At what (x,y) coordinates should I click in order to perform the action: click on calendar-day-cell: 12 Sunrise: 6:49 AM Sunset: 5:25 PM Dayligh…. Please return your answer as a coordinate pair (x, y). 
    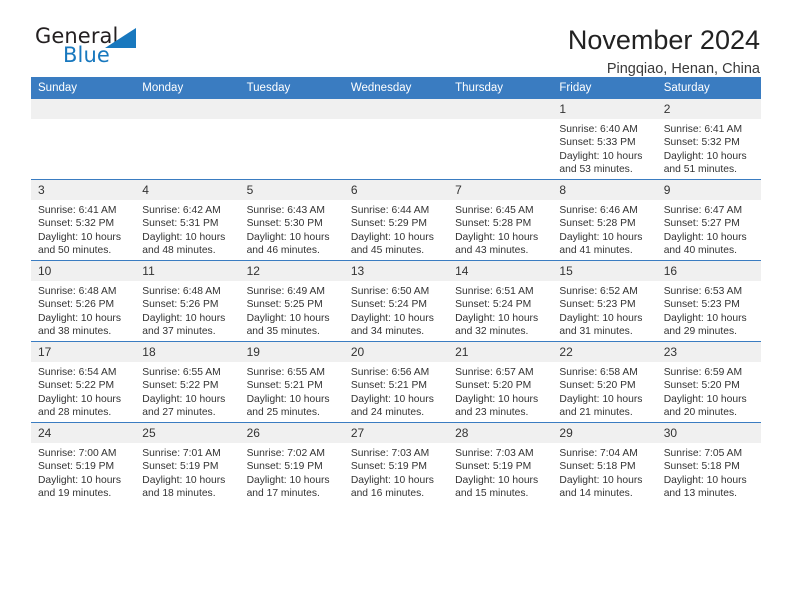
    Looking at the image, I should click on (291, 301).